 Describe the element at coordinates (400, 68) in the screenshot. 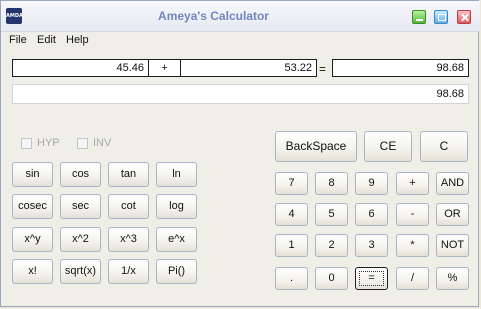

I see `result-field: 98.68` at that location.